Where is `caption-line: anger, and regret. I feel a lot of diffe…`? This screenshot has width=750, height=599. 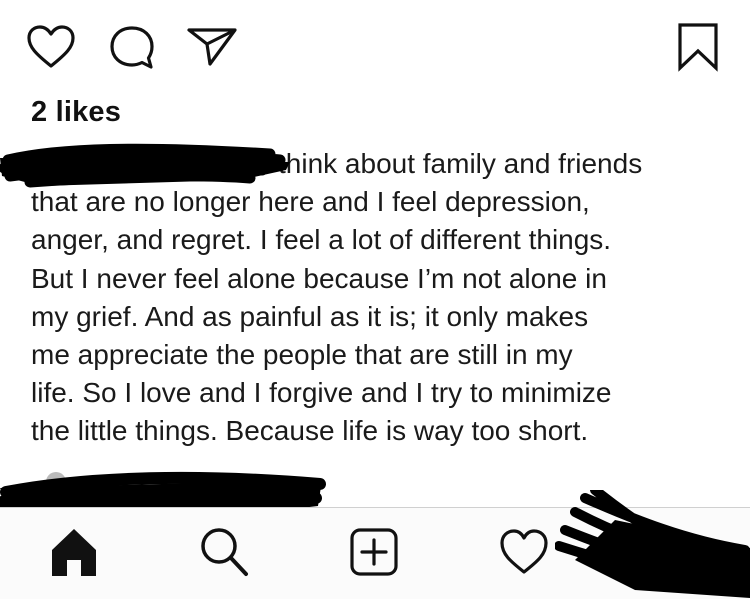 caption-line: anger, and regret. I feel a lot of diffe… is located at coordinates (321, 240).